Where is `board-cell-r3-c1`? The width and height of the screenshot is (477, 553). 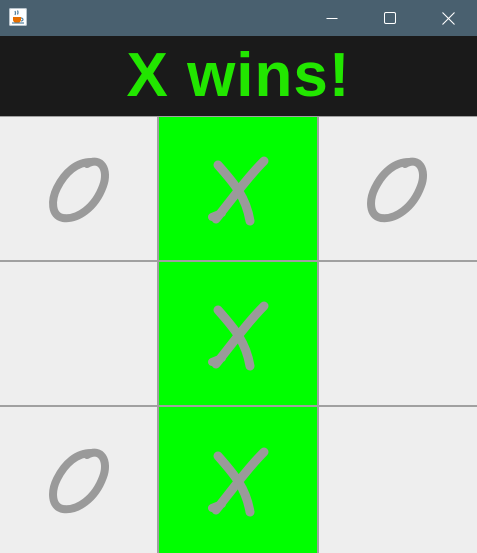 board-cell-r3-c1 is located at coordinates (79, 479).